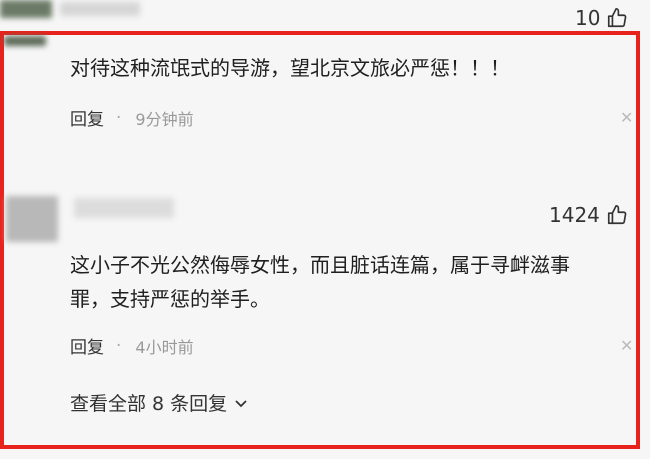 The width and height of the screenshot is (650, 459). Describe the element at coordinates (588, 18) in the screenshot. I see `like-count: 10` at that location.